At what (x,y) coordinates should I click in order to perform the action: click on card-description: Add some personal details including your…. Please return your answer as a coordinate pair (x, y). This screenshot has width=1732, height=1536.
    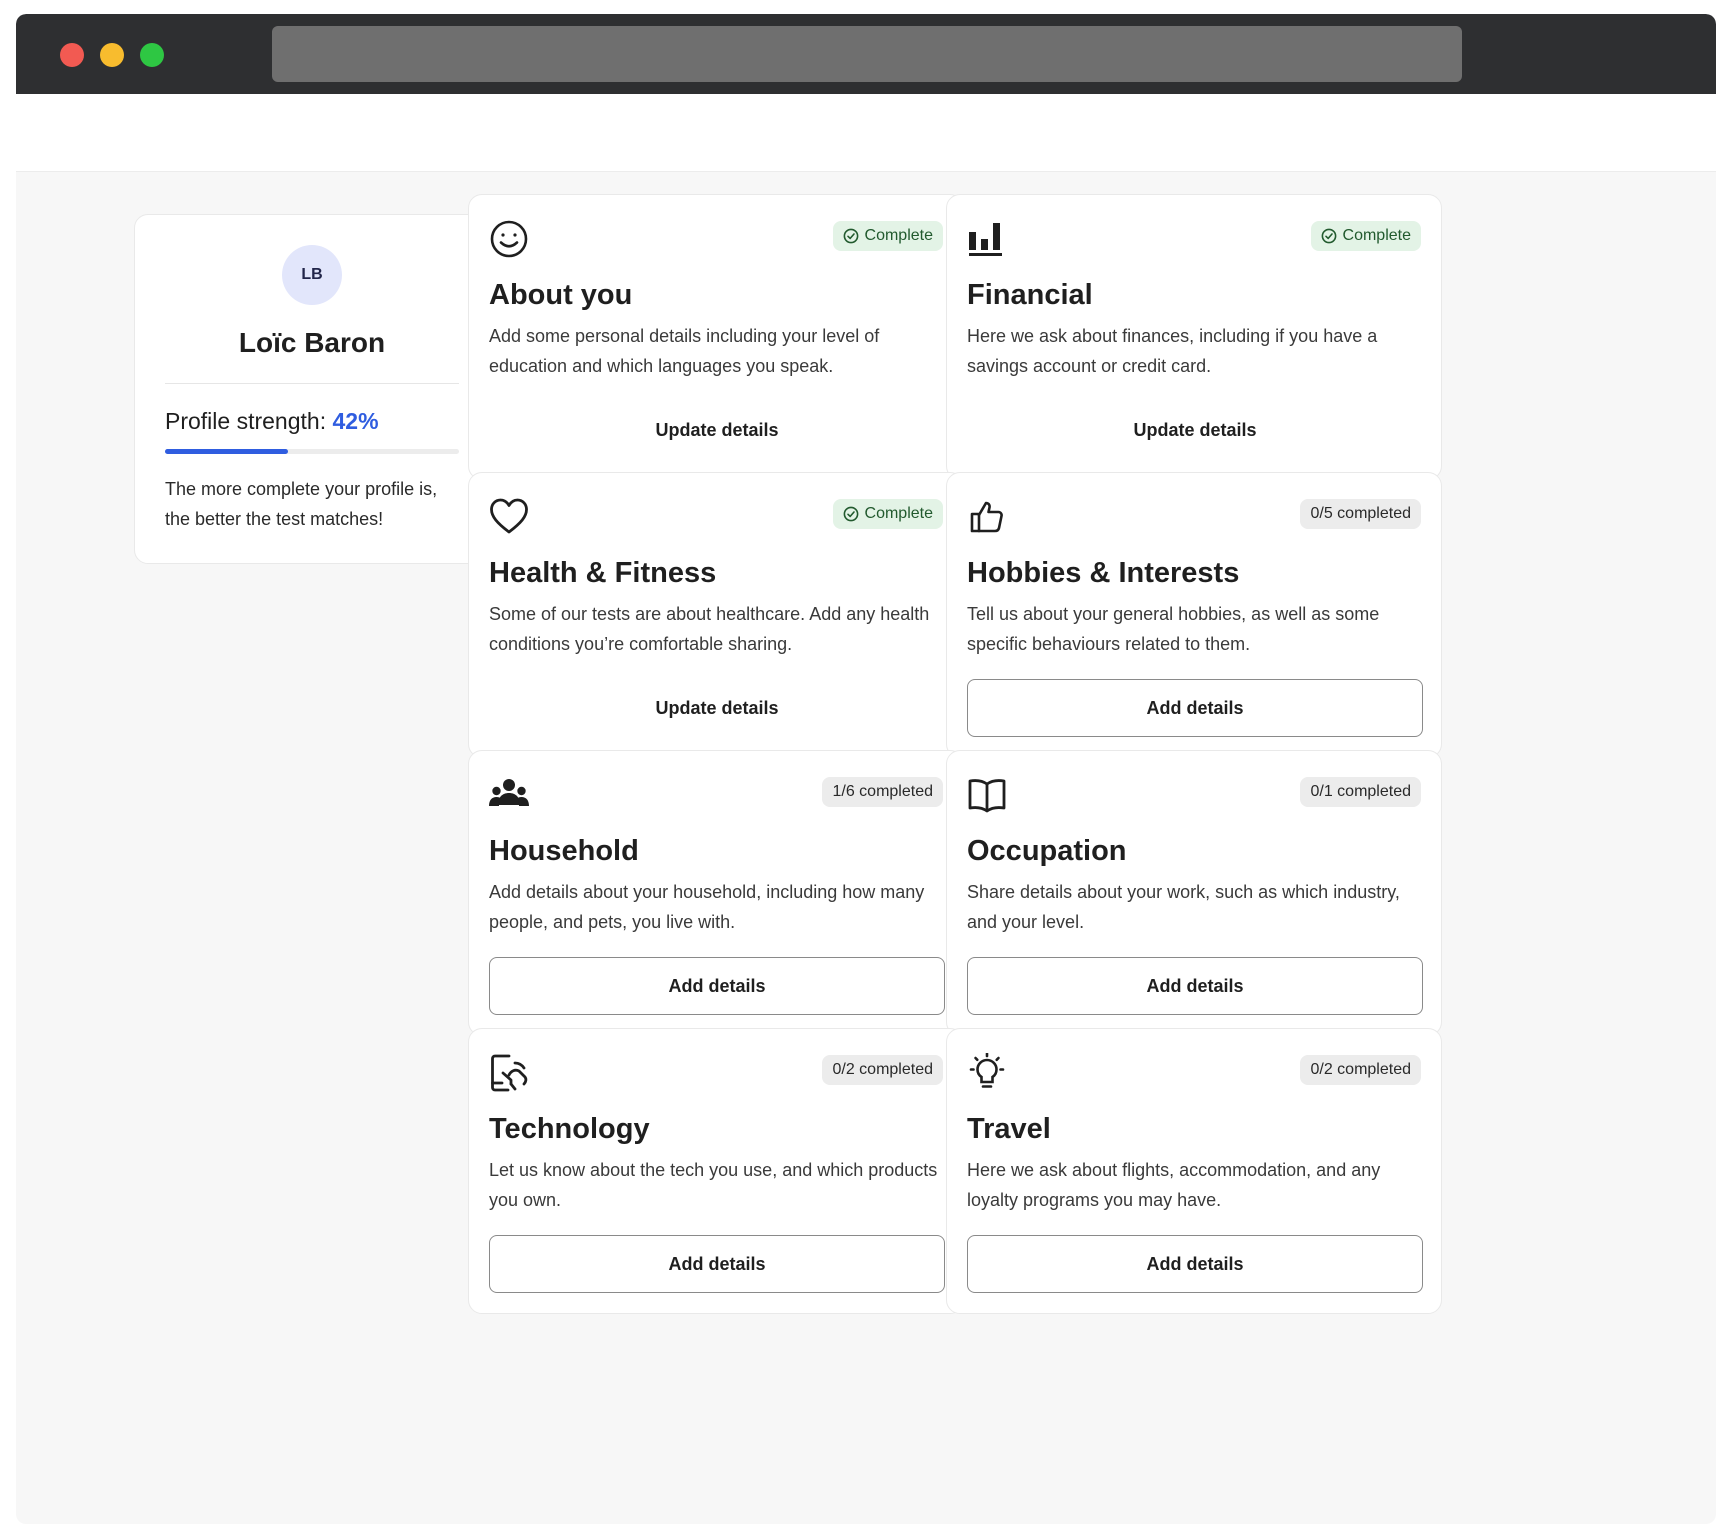
    Looking at the image, I should click on (684, 351).